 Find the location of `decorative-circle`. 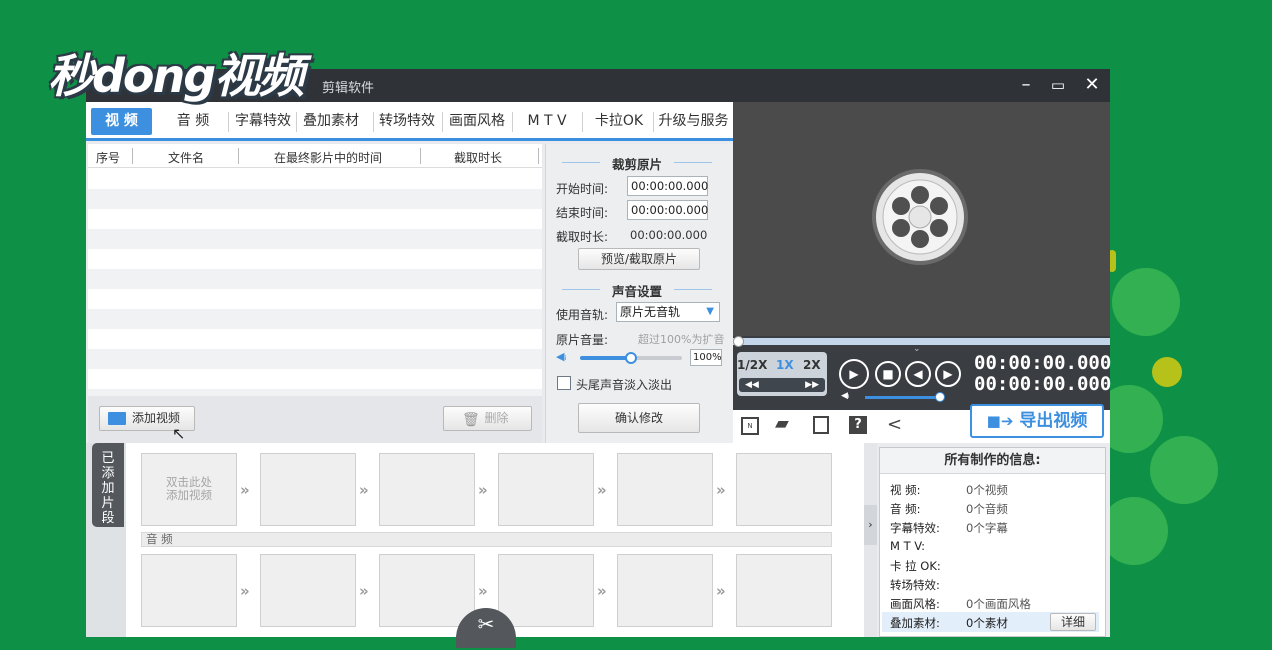

decorative-circle is located at coordinates (1146, 302).